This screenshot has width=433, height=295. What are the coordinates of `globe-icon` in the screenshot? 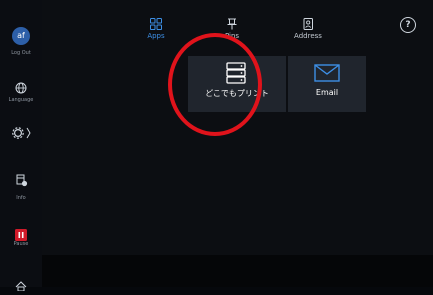 It's located at (21, 88).